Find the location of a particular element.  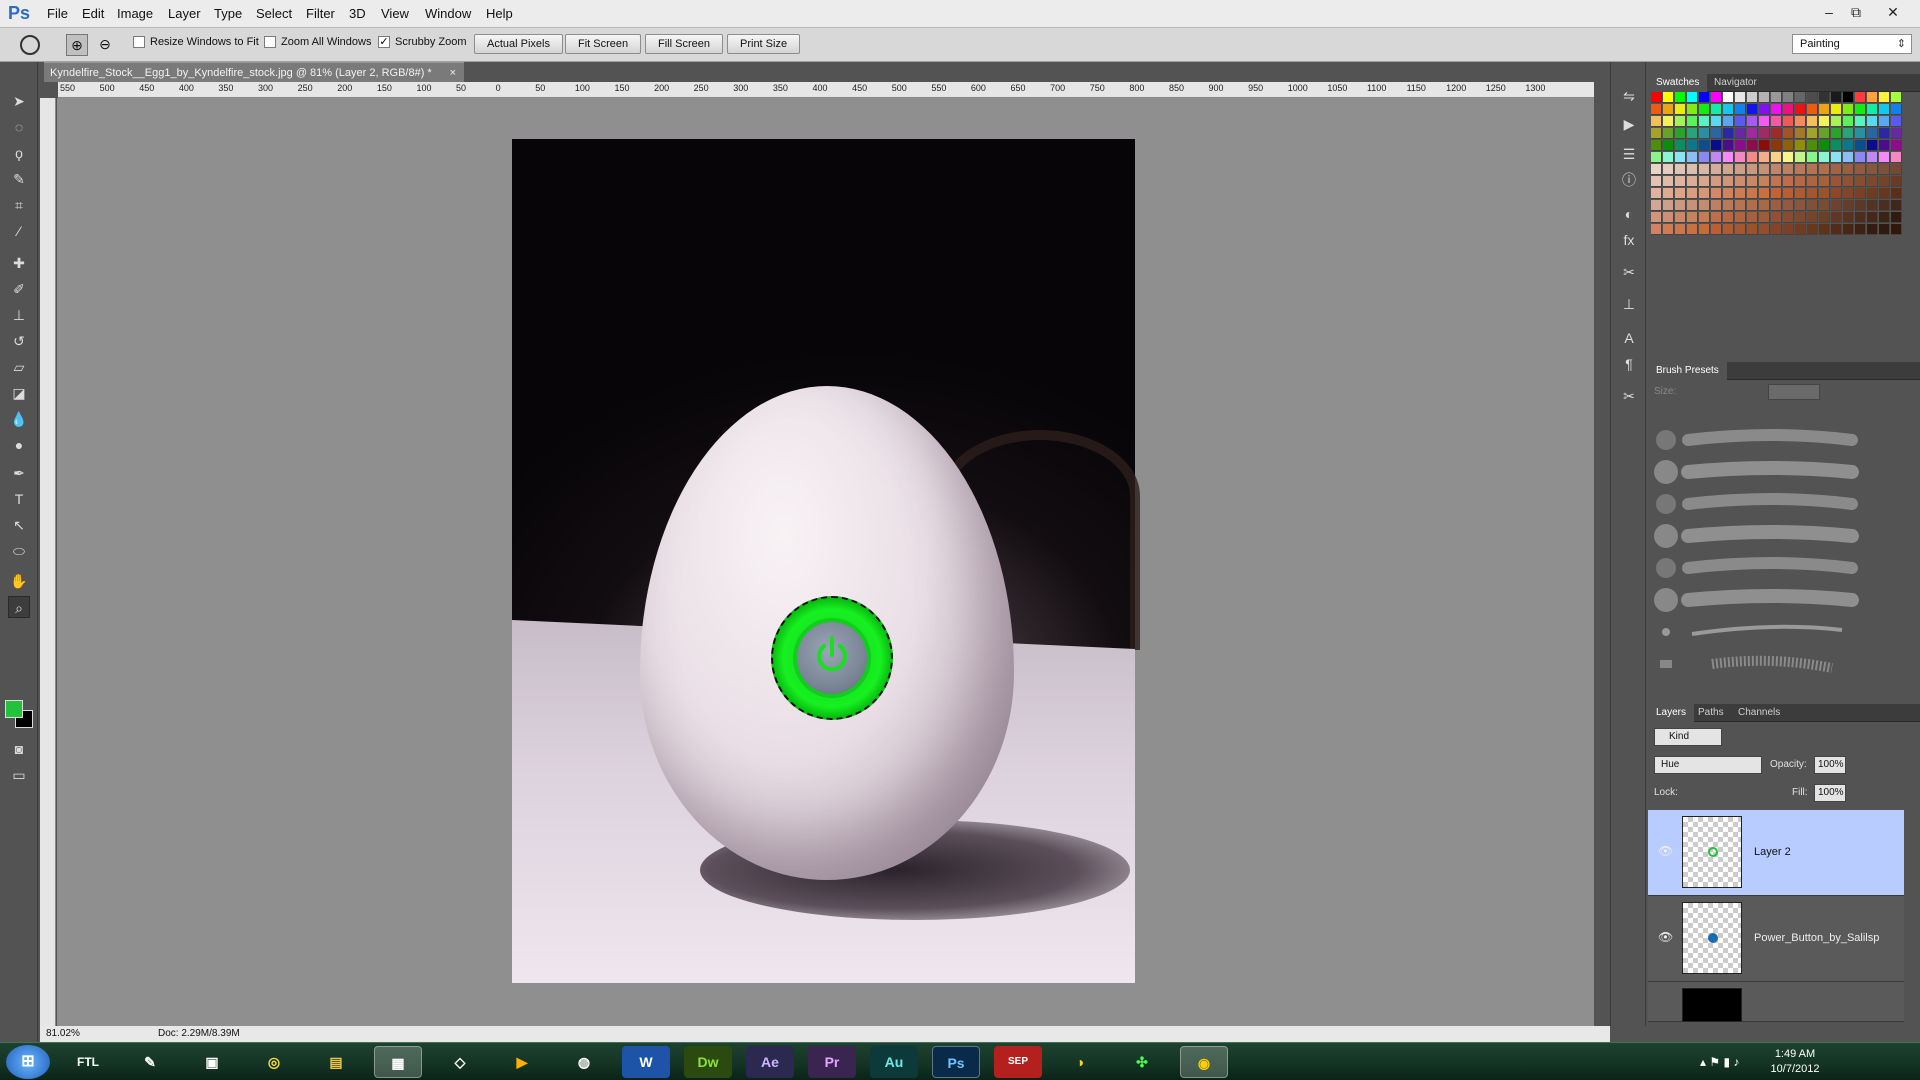

path-select-icon: ↖ is located at coordinates (19, 525).